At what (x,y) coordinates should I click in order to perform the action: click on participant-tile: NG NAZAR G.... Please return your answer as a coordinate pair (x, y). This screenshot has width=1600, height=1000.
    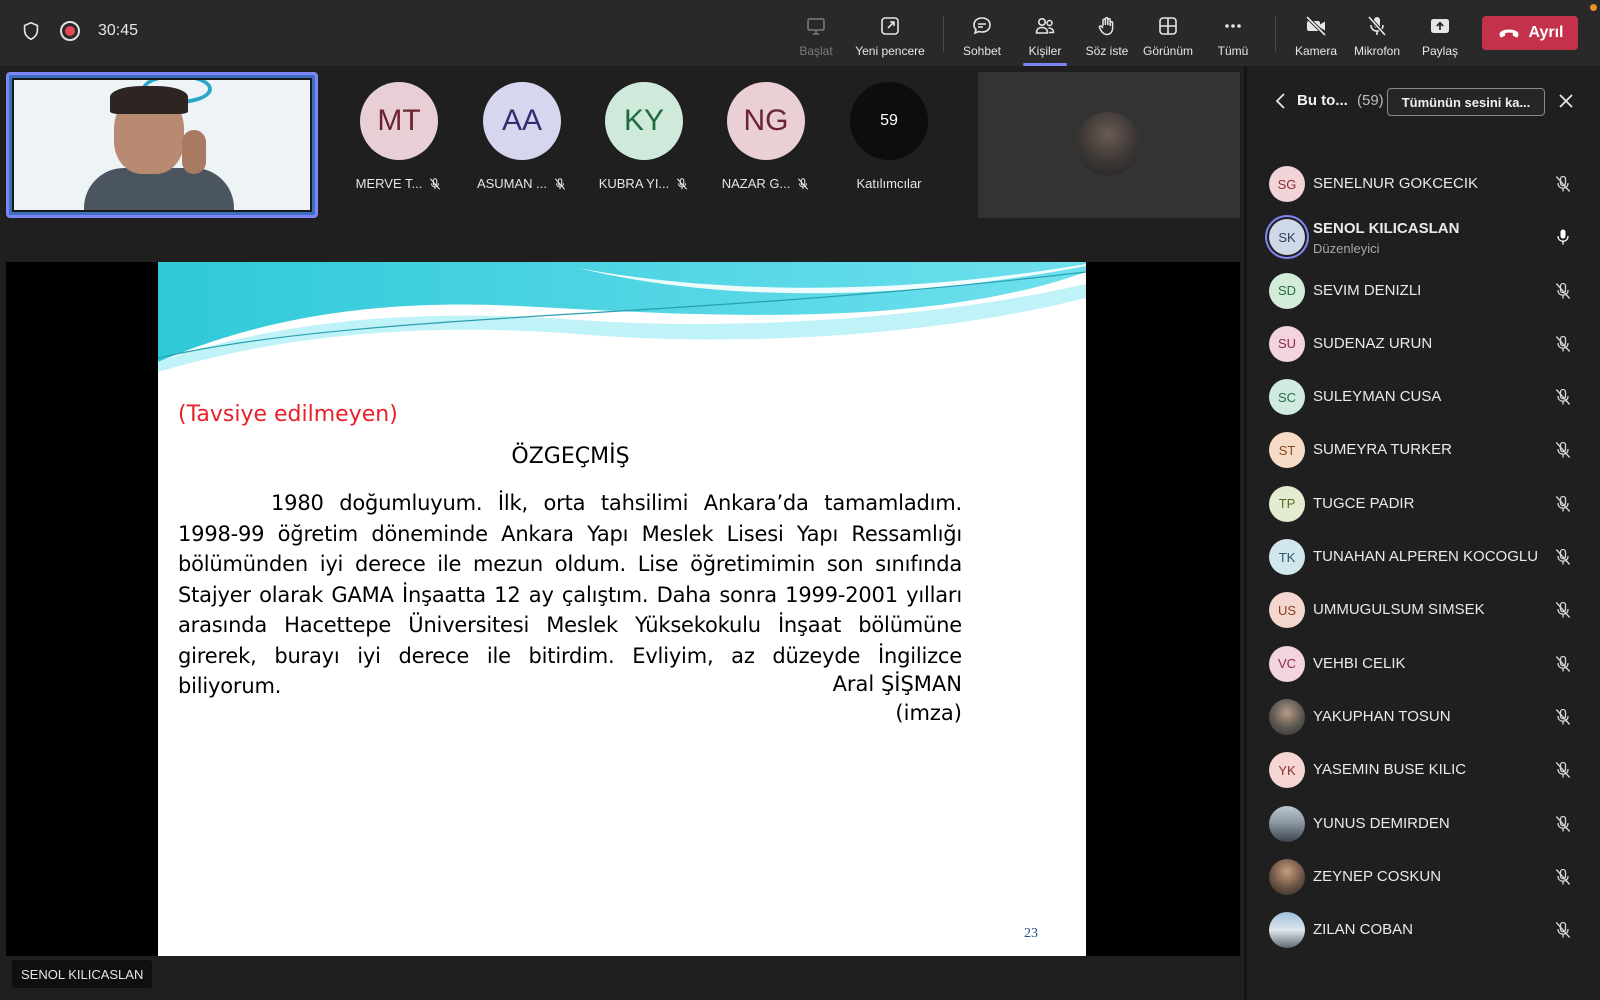
    Looking at the image, I should click on (766, 142).